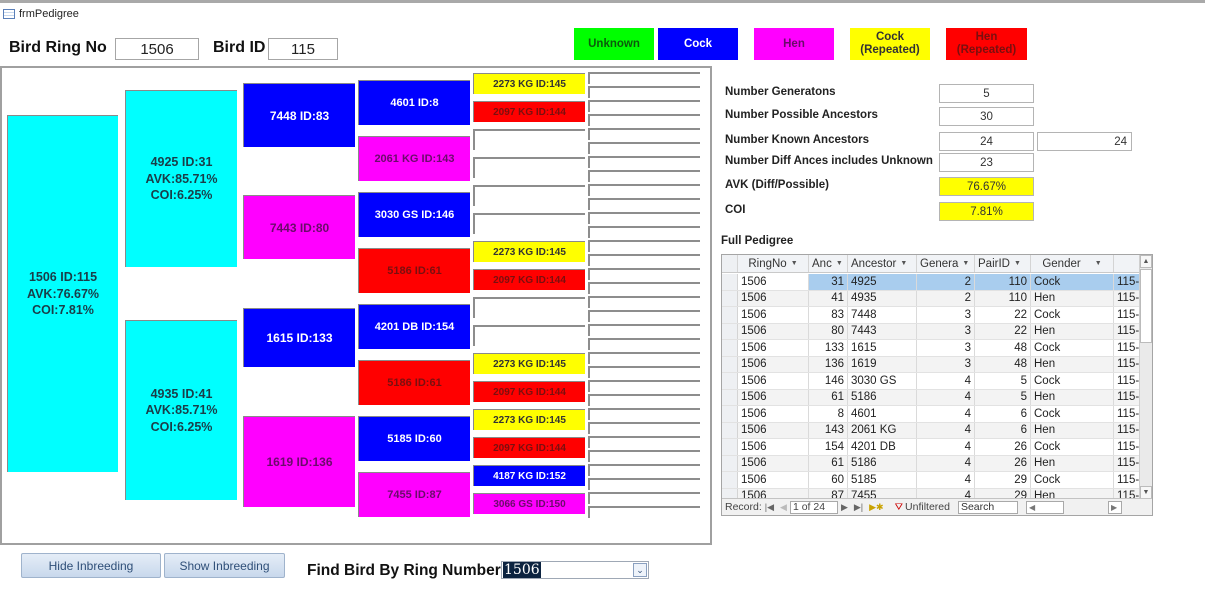  I want to click on table-cell: 83, so click(828, 315).